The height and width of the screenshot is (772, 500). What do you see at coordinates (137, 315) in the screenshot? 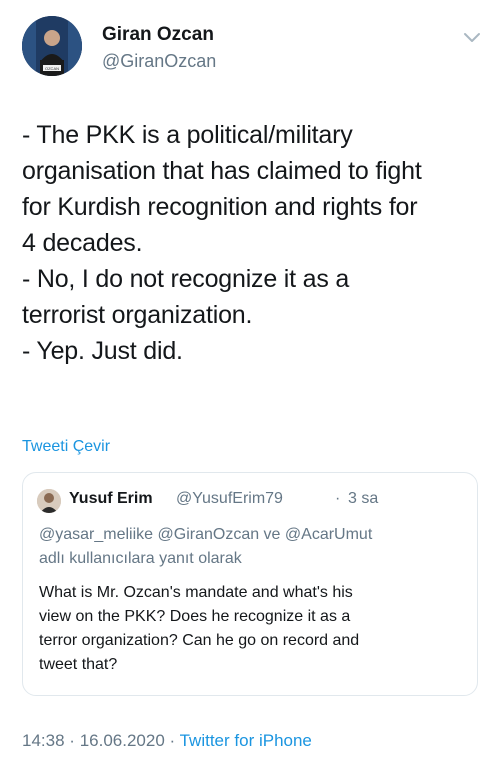
I see `tweet-text-line: terrorist organization.` at bounding box center [137, 315].